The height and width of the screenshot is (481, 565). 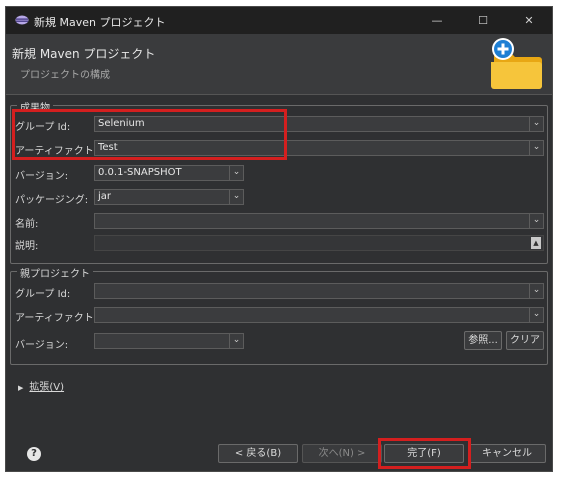 What do you see at coordinates (437, 20) in the screenshot?
I see `minimize-button: —` at bounding box center [437, 20].